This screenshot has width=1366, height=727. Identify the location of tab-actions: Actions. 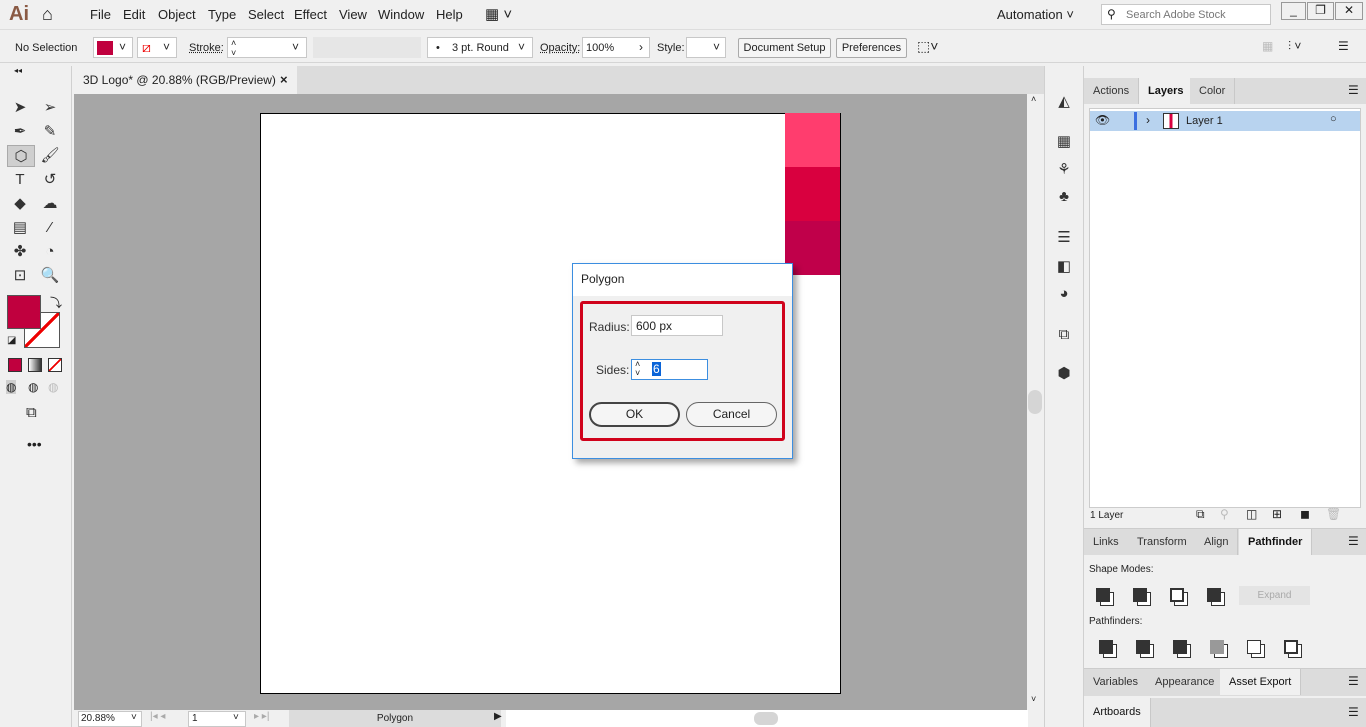
(1112, 91).